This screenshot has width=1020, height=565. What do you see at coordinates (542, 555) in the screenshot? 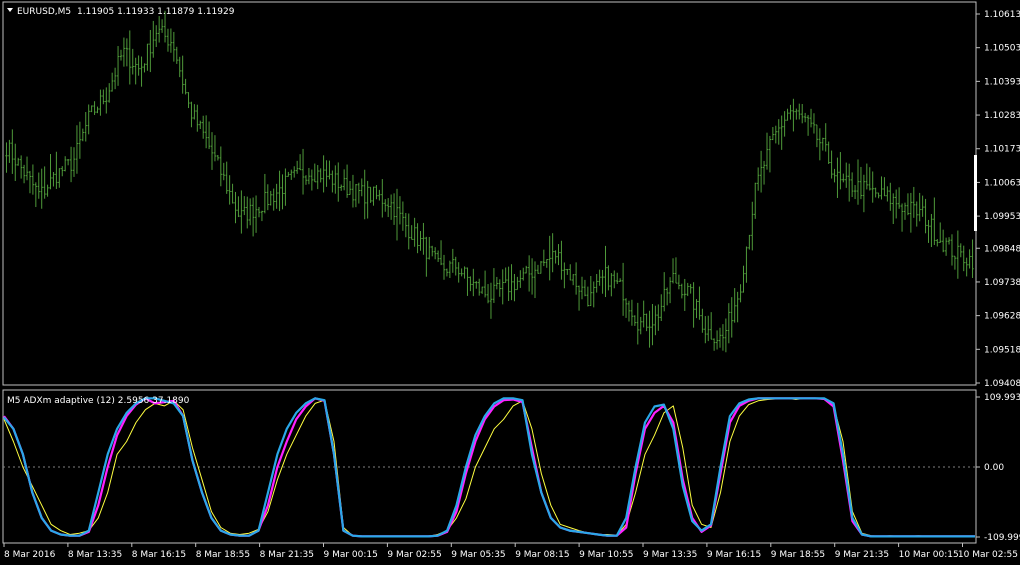
I see `time-tick-label: 9 Mar 08:15` at bounding box center [542, 555].